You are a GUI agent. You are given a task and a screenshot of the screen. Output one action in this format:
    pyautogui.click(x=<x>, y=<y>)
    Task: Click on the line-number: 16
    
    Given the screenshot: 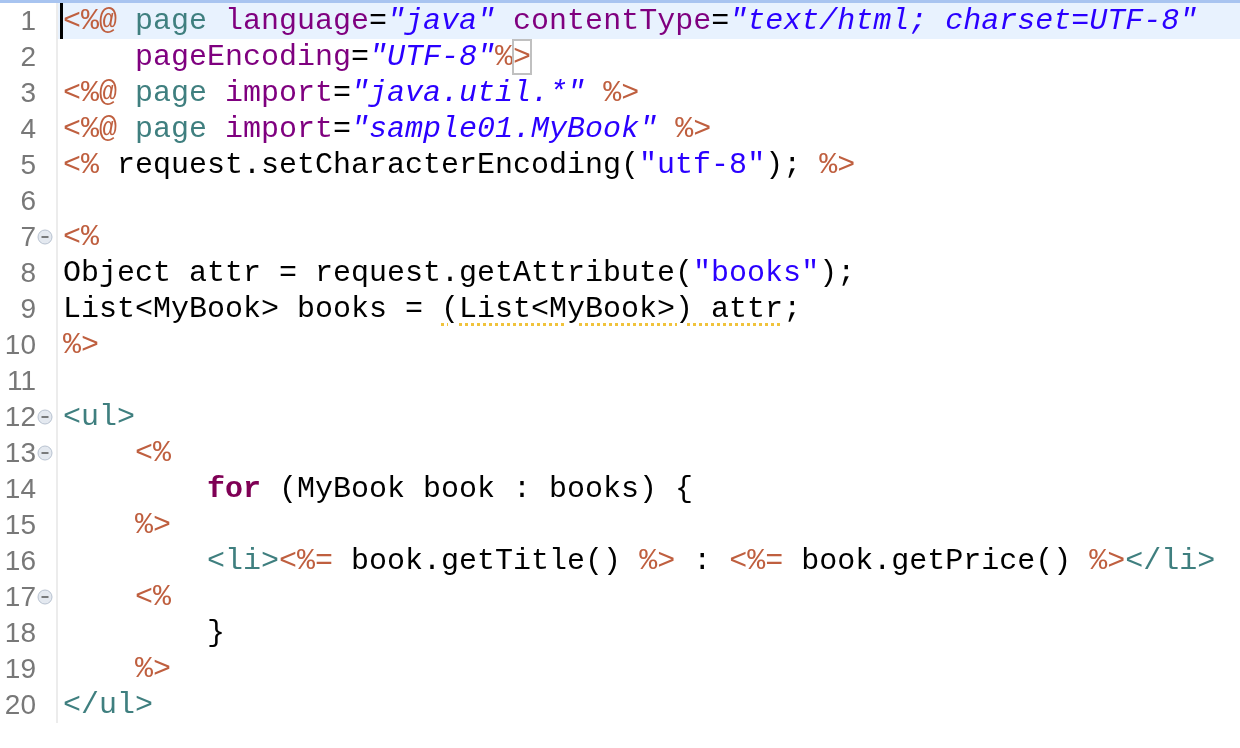 What is the action you would take?
    pyautogui.click(x=20, y=561)
    